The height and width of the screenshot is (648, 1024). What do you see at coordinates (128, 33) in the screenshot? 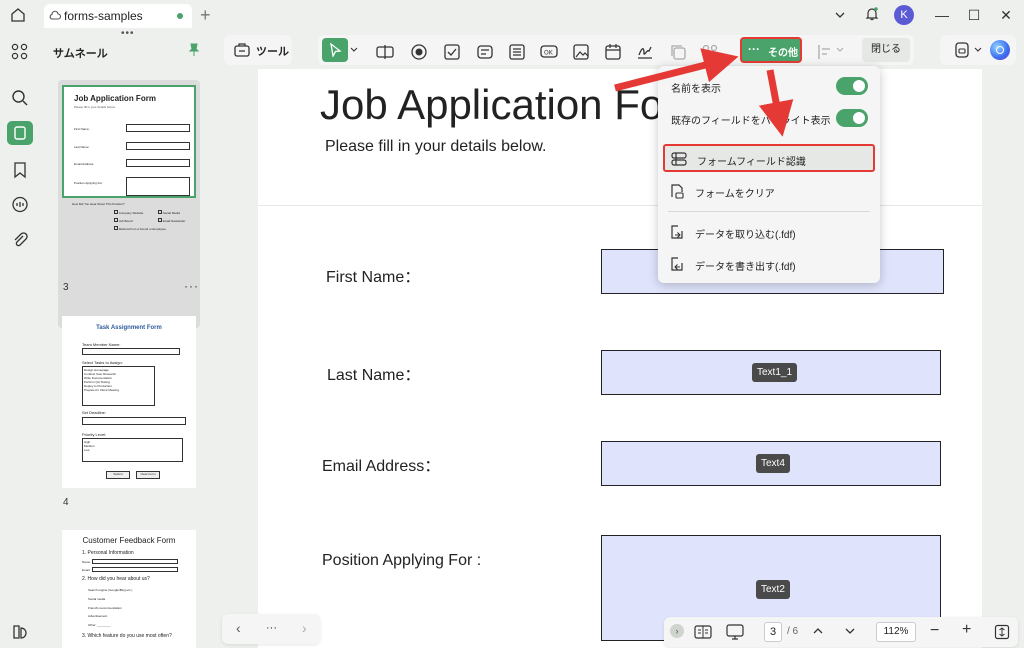
I see `panel-drag-handle: •••` at bounding box center [128, 33].